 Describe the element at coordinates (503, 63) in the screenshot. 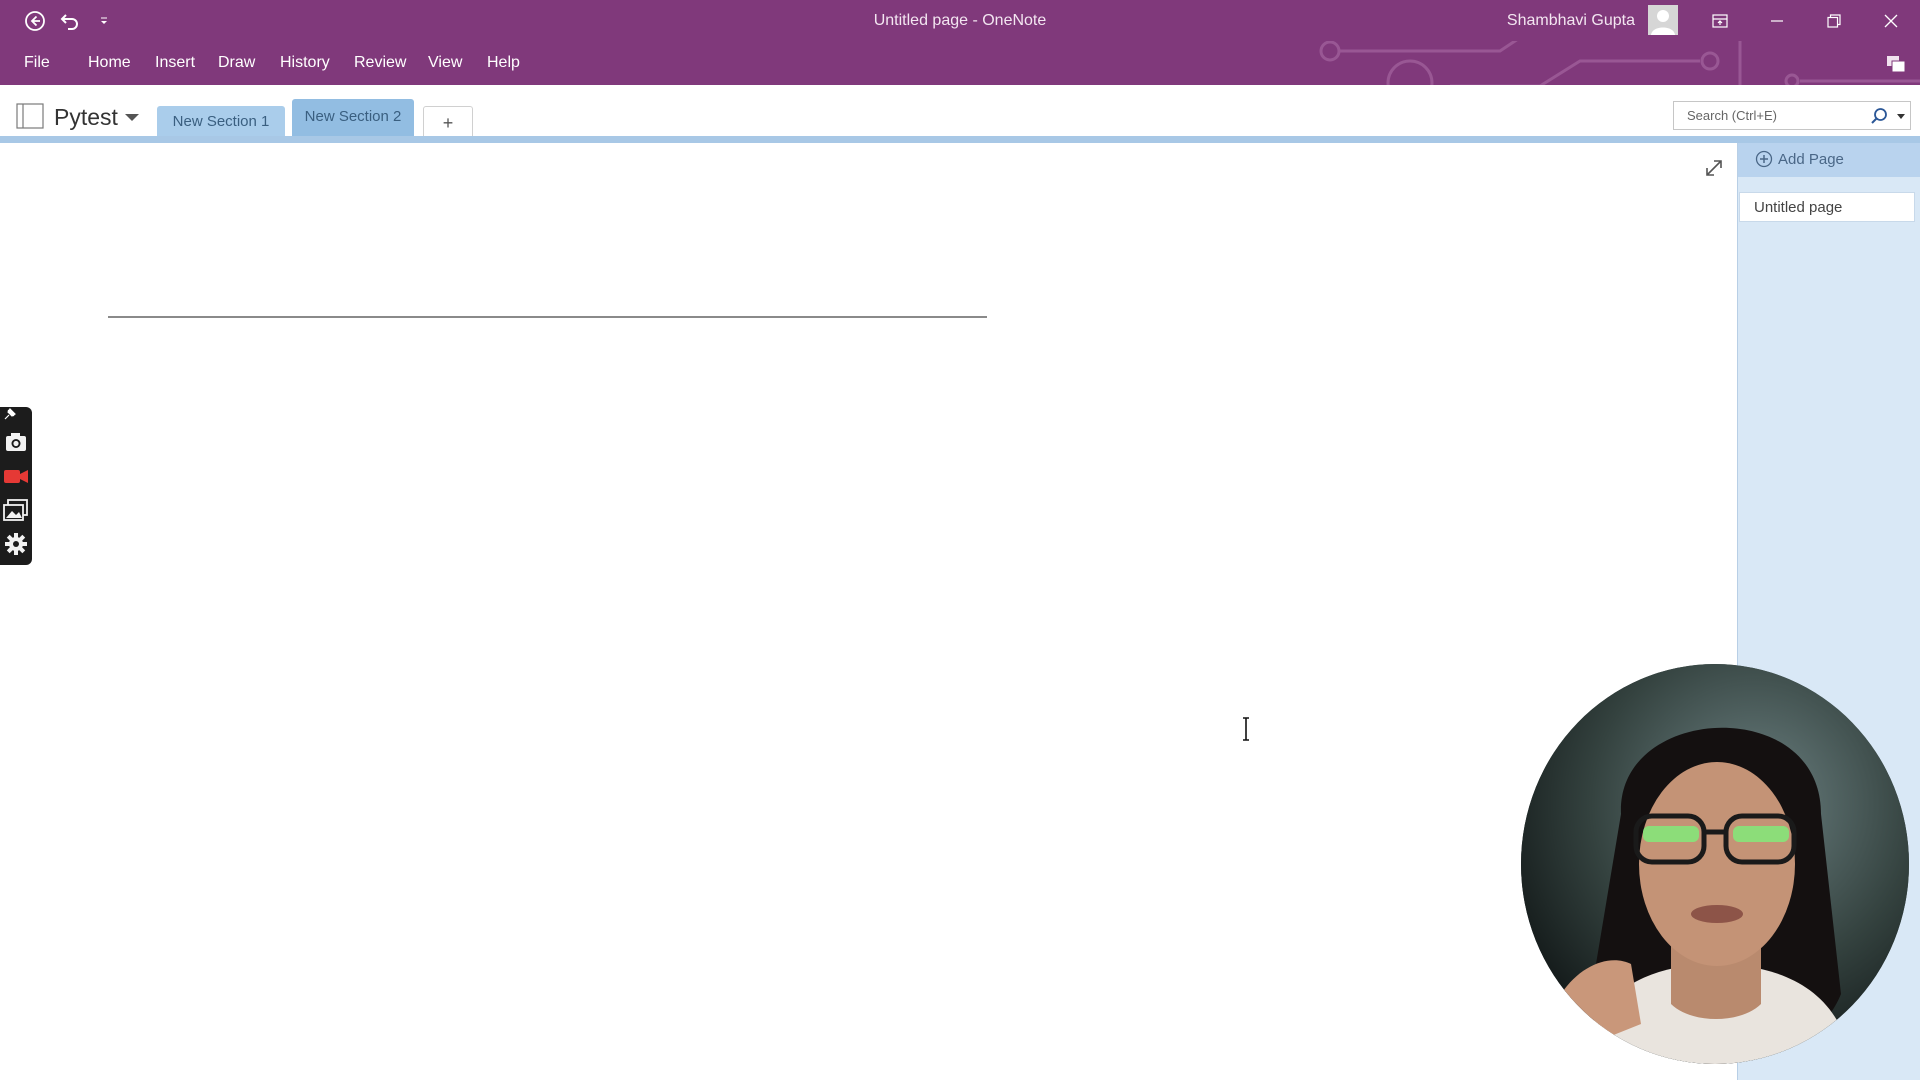

I see `menu-help: Help` at that location.